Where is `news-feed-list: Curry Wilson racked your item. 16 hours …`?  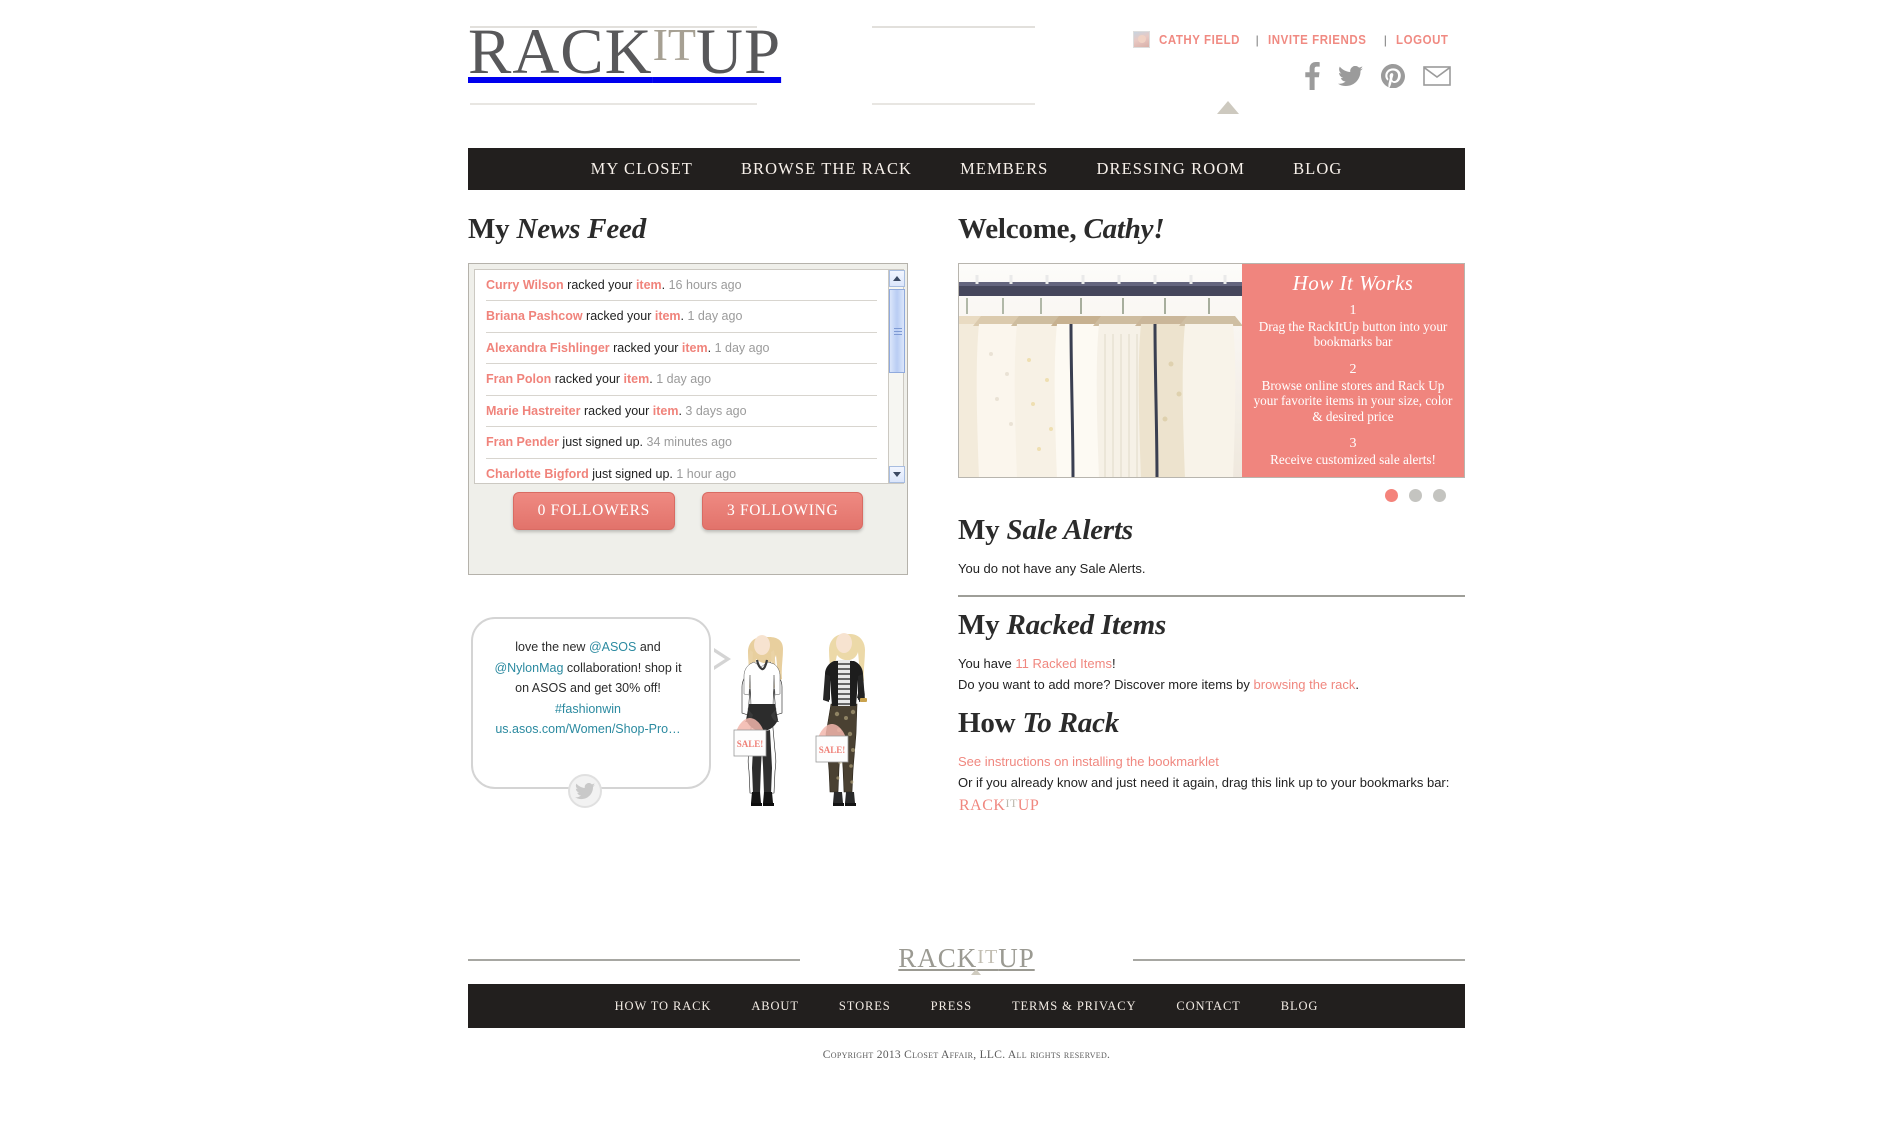
news-feed-list: Curry Wilson racked your item. 16 hours … is located at coordinates (681, 376).